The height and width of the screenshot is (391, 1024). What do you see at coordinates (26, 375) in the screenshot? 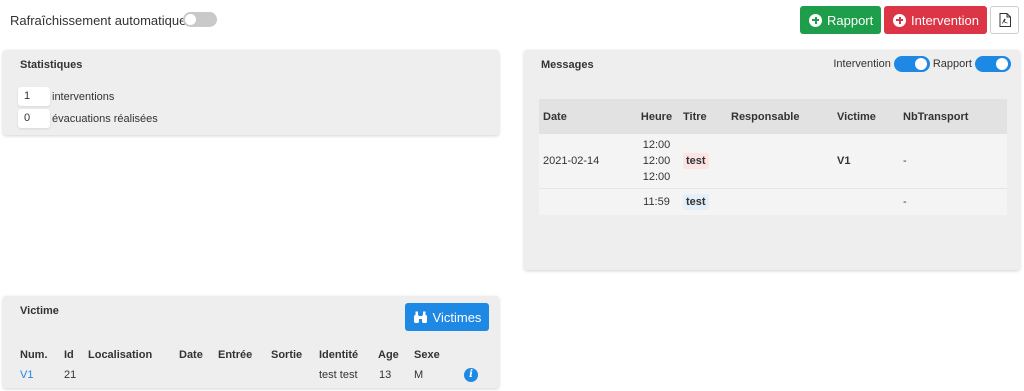
I see `victim-num-link: V1` at bounding box center [26, 375].